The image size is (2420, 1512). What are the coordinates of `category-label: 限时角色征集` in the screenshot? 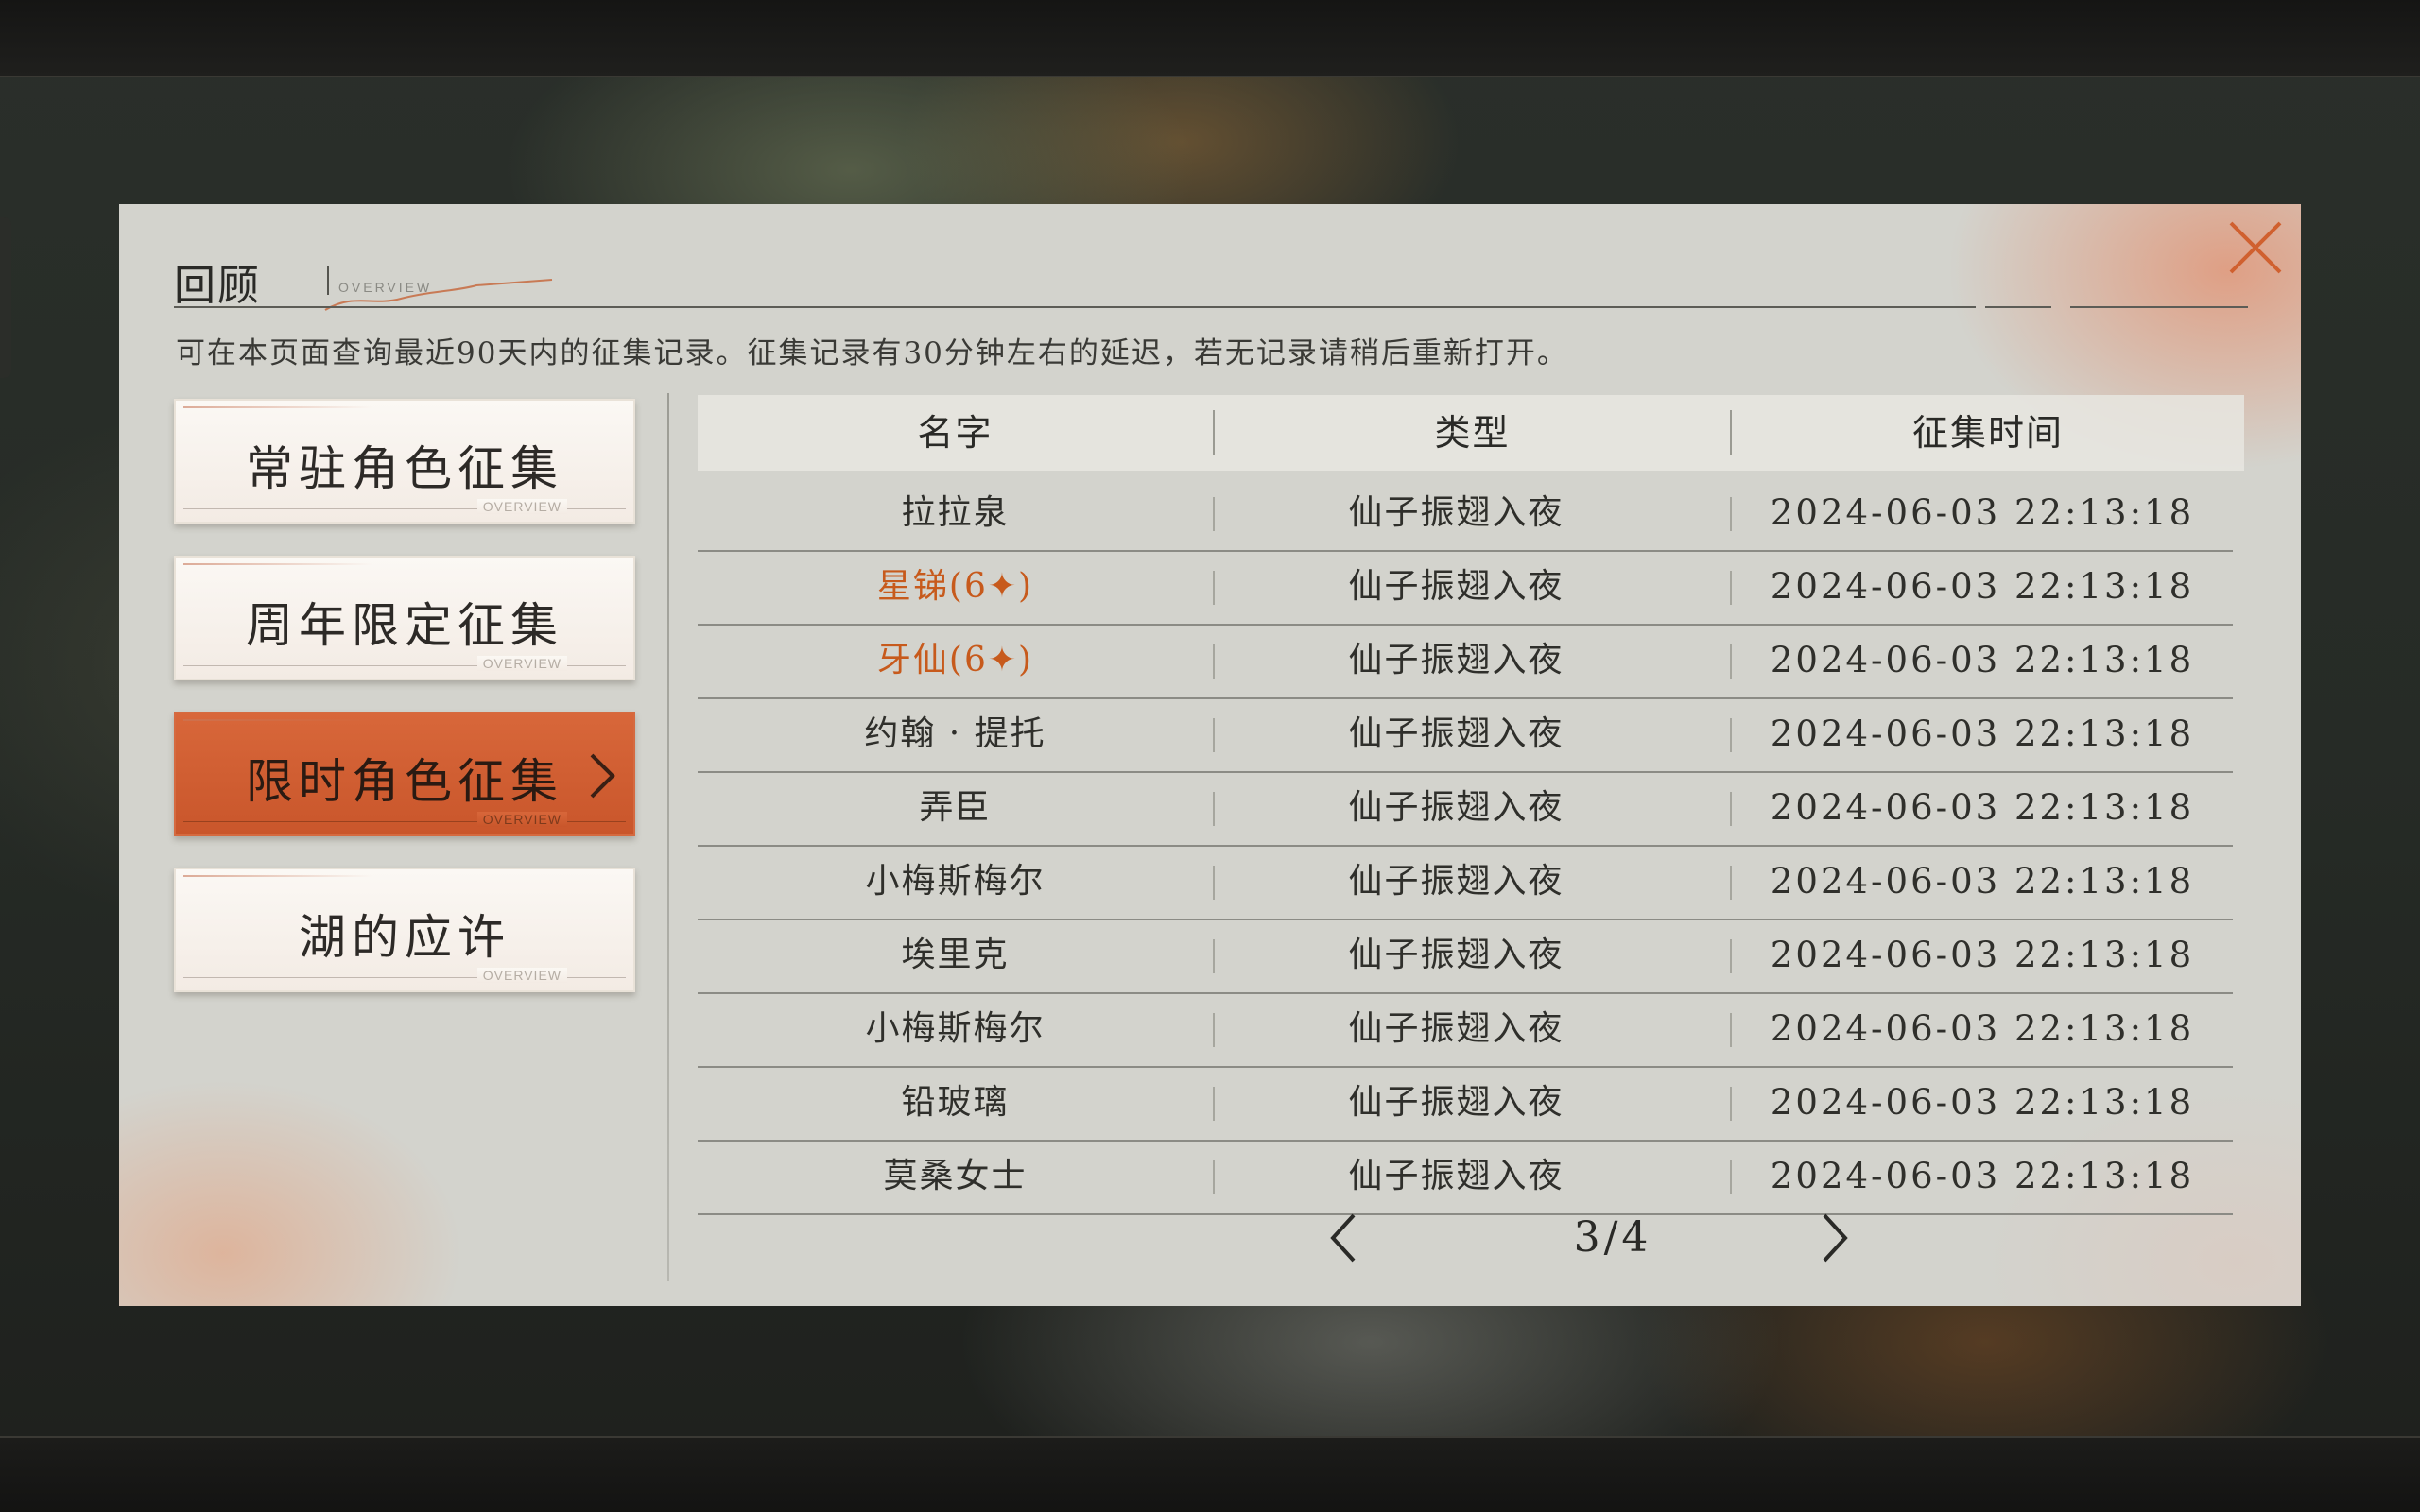 It's located at (405, 781).